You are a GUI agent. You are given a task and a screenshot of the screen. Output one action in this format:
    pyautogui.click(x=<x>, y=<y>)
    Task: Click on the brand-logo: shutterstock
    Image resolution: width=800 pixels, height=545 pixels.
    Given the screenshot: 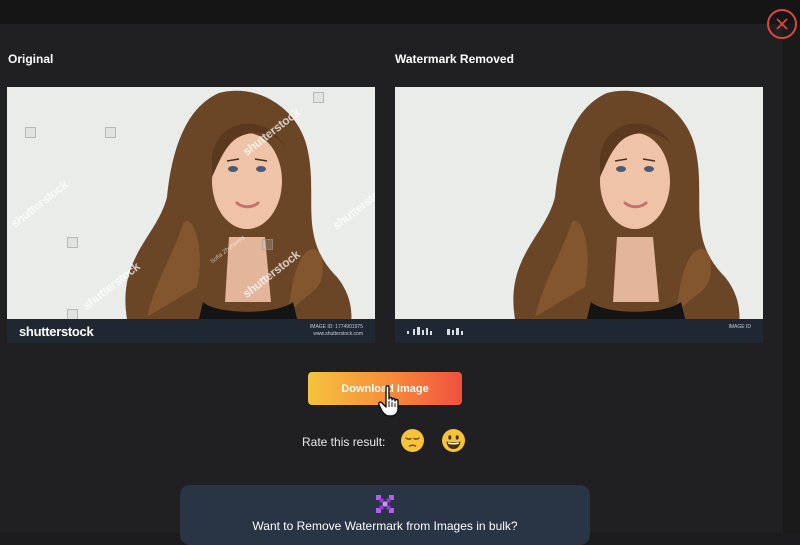 What is the action you would take?
    pyautogui.click(x=56, y=331)
    